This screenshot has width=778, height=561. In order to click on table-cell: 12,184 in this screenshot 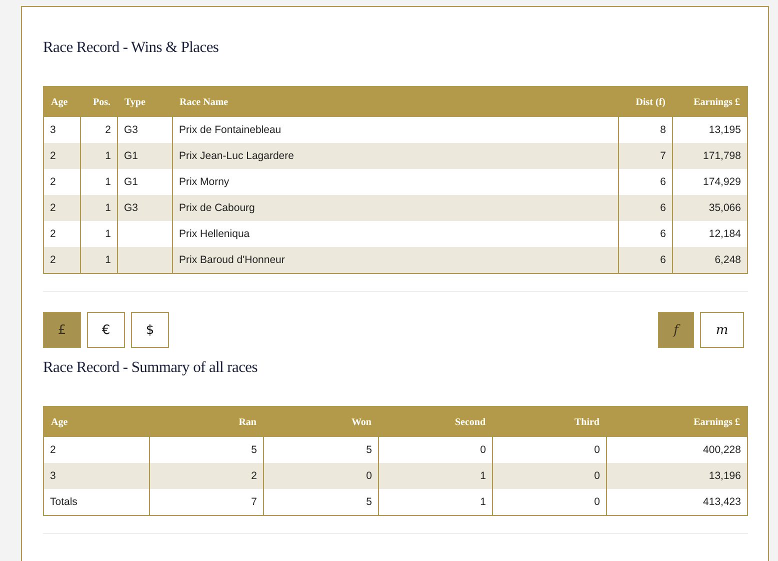, I will do `click(724, 234)`.